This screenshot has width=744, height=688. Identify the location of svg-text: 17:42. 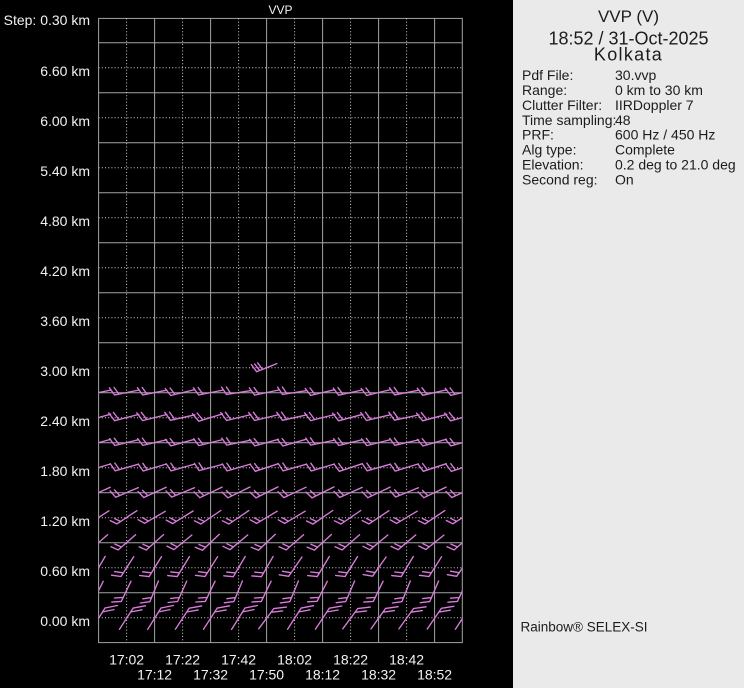
(238, 660).